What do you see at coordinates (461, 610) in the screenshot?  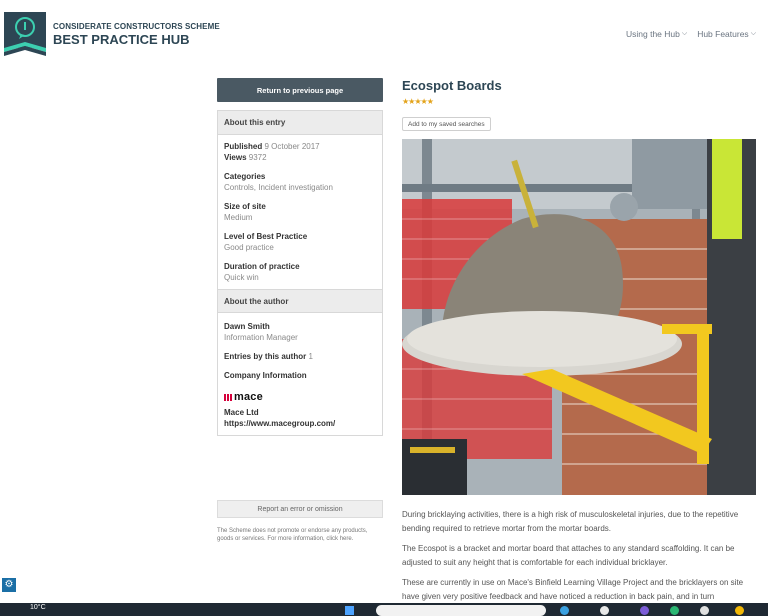 I see `taskbar-search-input` at bounding box center [461, 610].